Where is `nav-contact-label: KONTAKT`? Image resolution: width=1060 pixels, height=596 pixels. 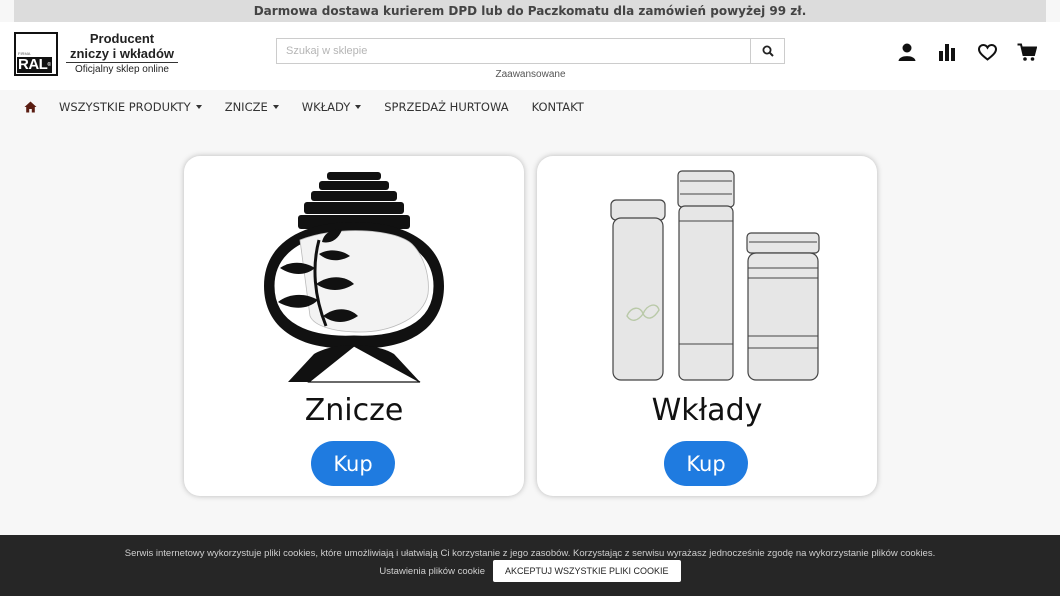
nav-contact-label: KONTAKT is located at coordinates (557, 107).